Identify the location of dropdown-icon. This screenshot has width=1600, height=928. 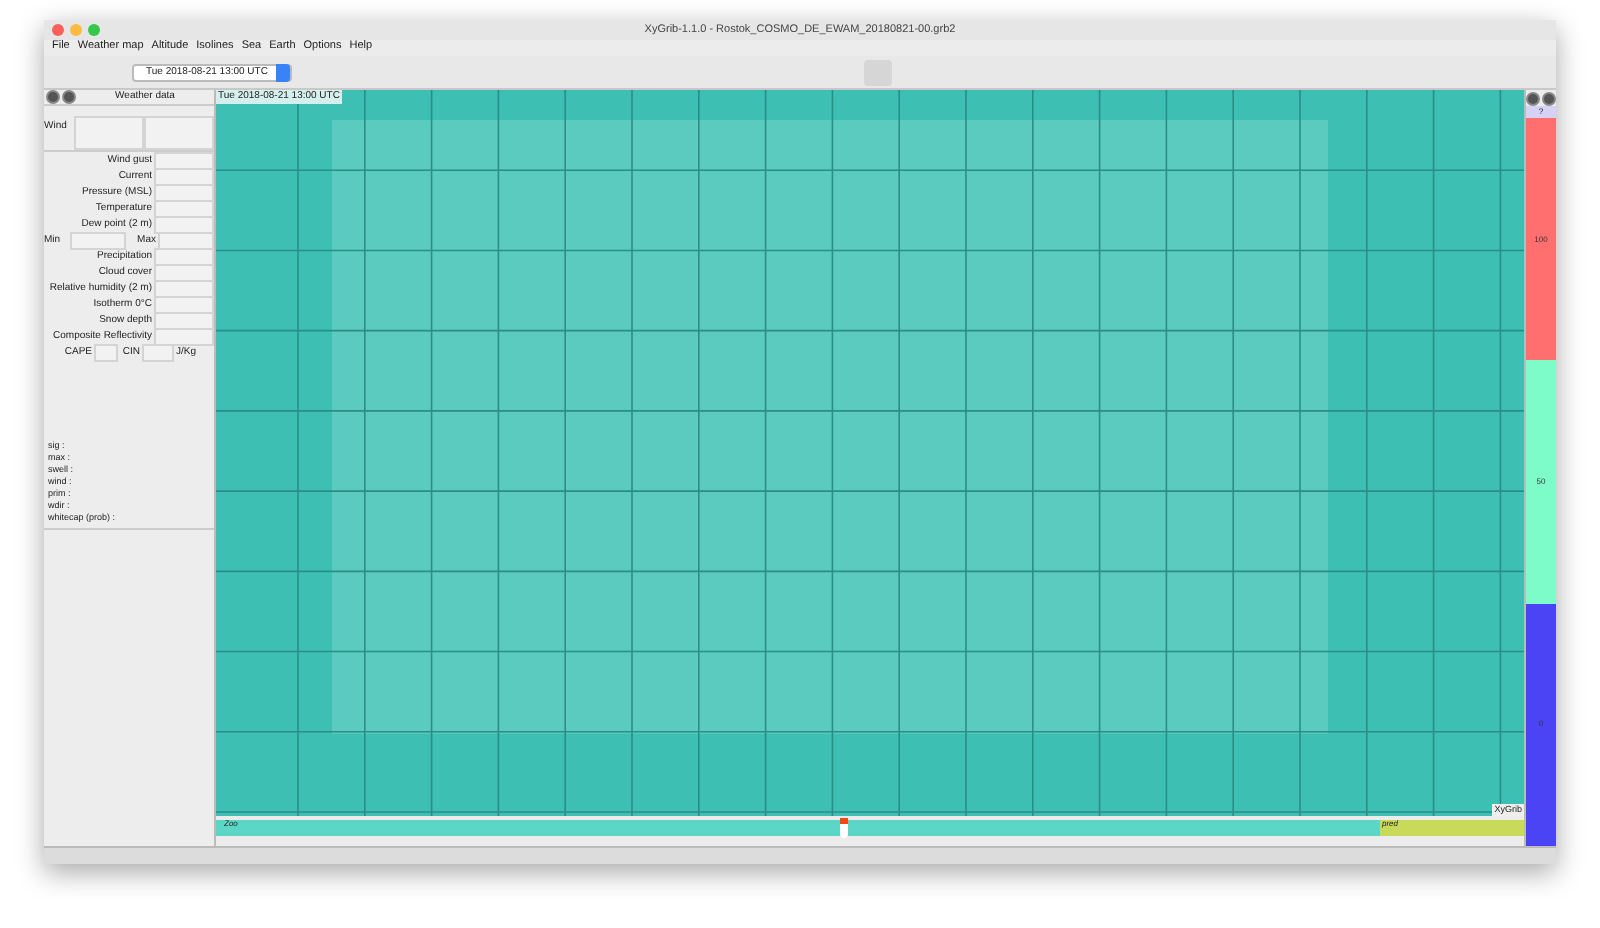
(282, 72).